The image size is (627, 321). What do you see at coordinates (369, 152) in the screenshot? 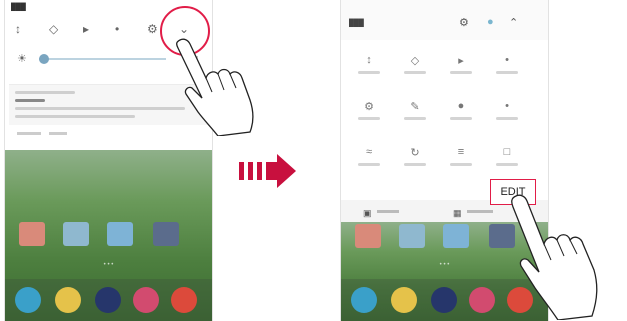
I see `hotspot-icon: ≈` at bounding box center [369, 152].